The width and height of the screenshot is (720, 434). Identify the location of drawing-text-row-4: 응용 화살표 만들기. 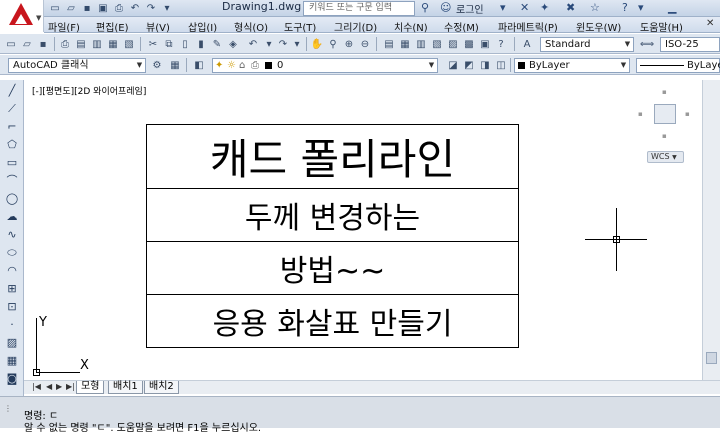
(332, 321).